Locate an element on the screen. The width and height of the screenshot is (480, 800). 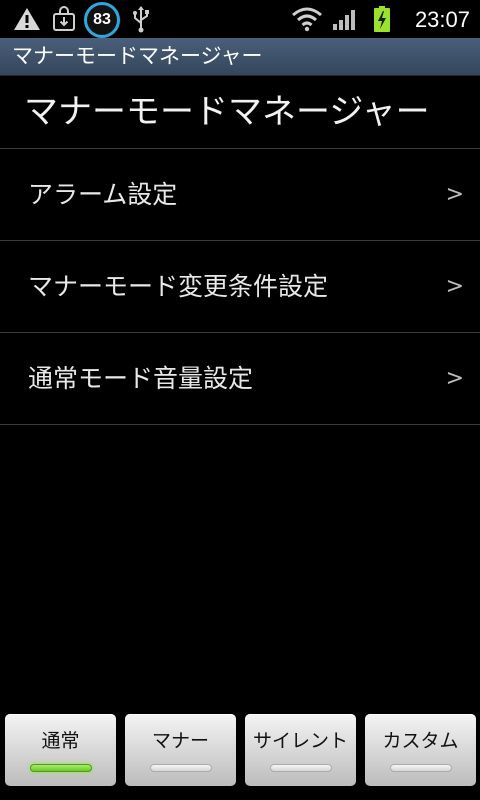
mode-button-normal: 通常 is located at coordinates (60, 750).